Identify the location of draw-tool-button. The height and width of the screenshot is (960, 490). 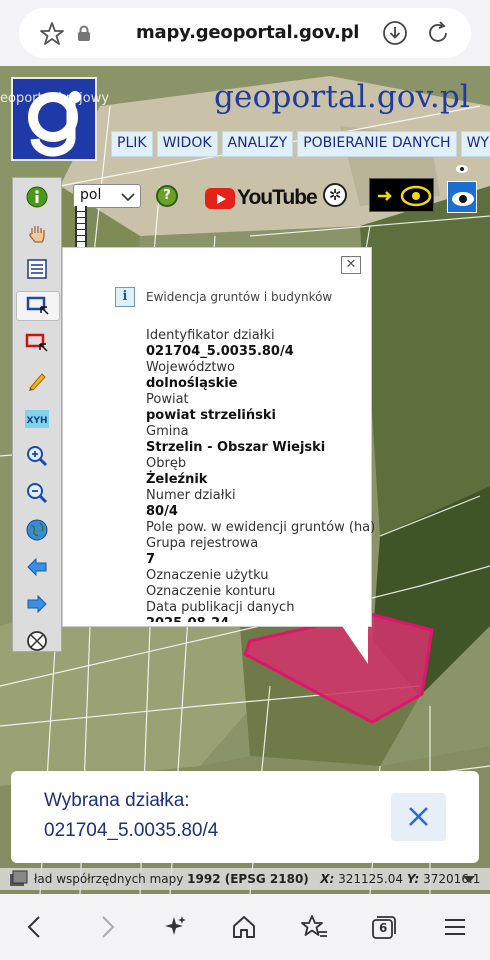
(37, 381).